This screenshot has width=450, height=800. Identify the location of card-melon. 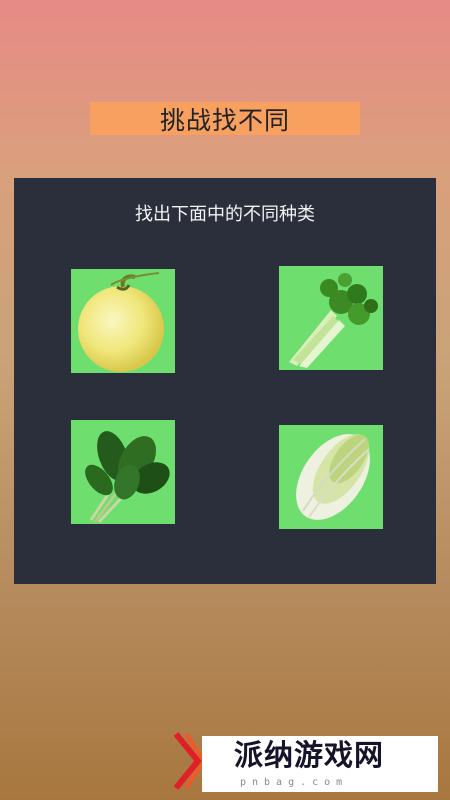
(123, 321).